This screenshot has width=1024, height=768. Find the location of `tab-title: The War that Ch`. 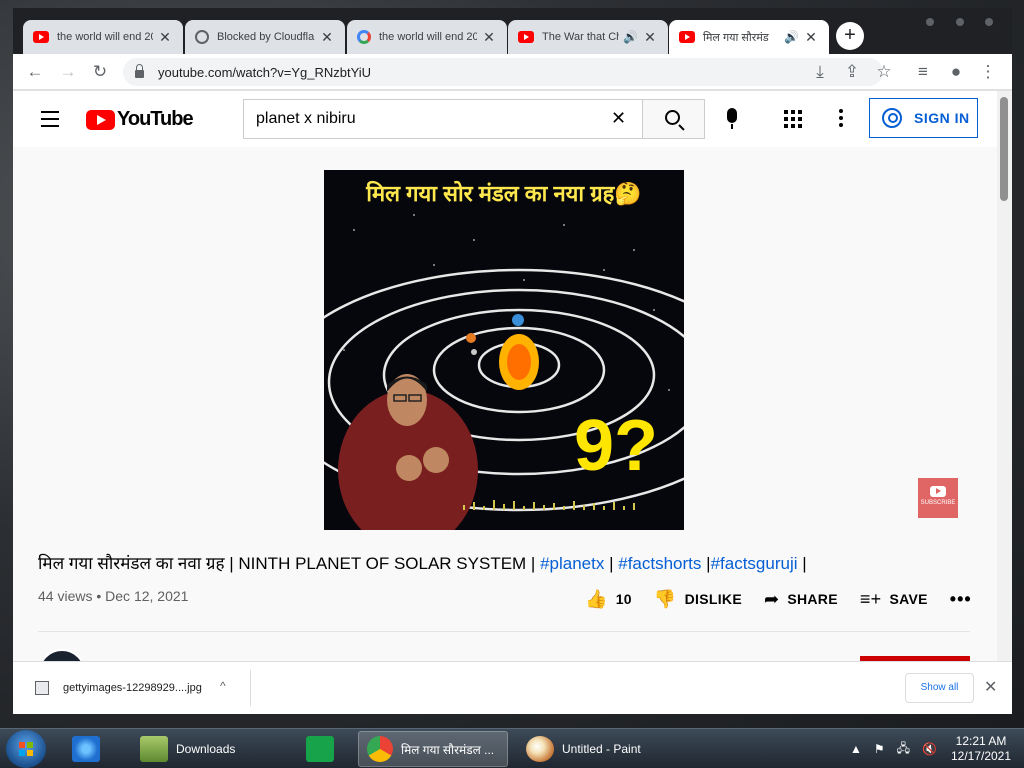

tab-title: The War that Ch is located at coordinates (581, 37).